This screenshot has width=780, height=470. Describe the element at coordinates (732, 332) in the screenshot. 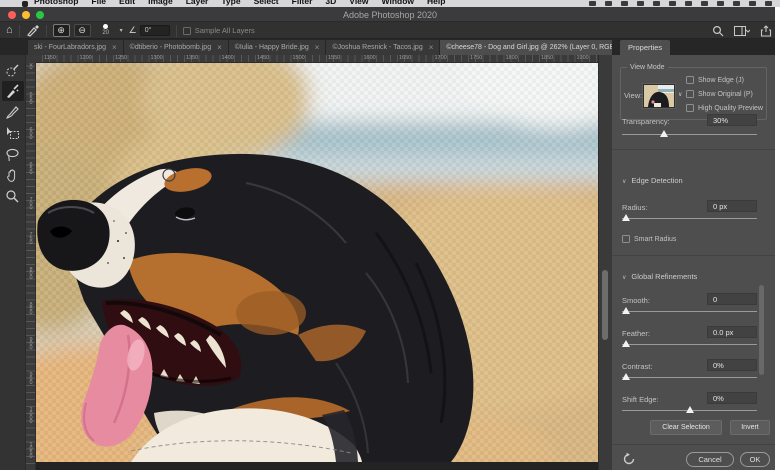

I see `refinement-value-field: 0.0 px` at that location.